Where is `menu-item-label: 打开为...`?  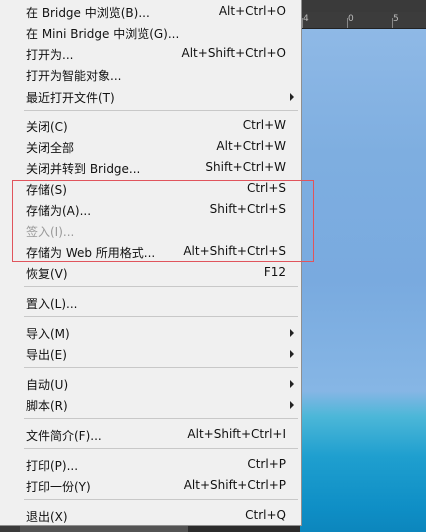
menu-item-label: 打开为... is located at coordinates (50, 55).